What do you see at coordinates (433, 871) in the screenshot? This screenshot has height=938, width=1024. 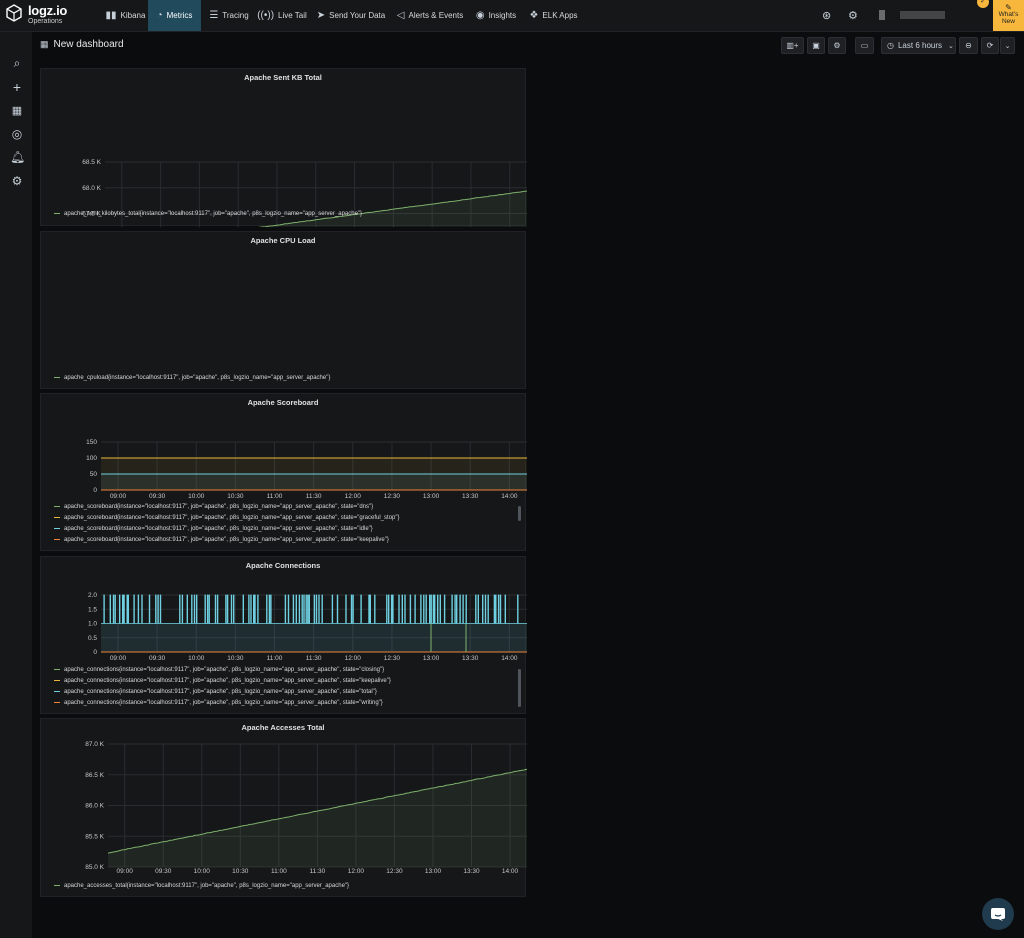 I see `x-tick-label: 13:00` at bounding box center [433, 871].